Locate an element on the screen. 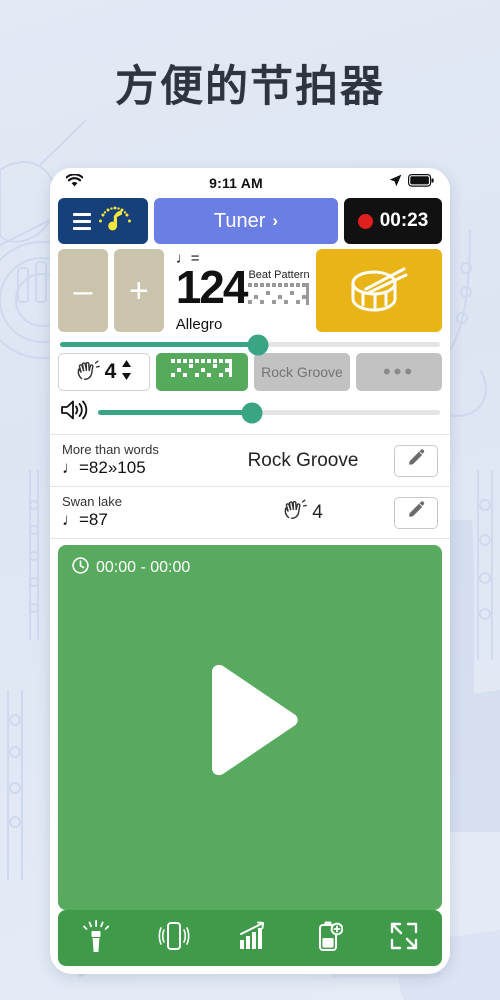  record-dot-icon is located at coordinates (365, 221).